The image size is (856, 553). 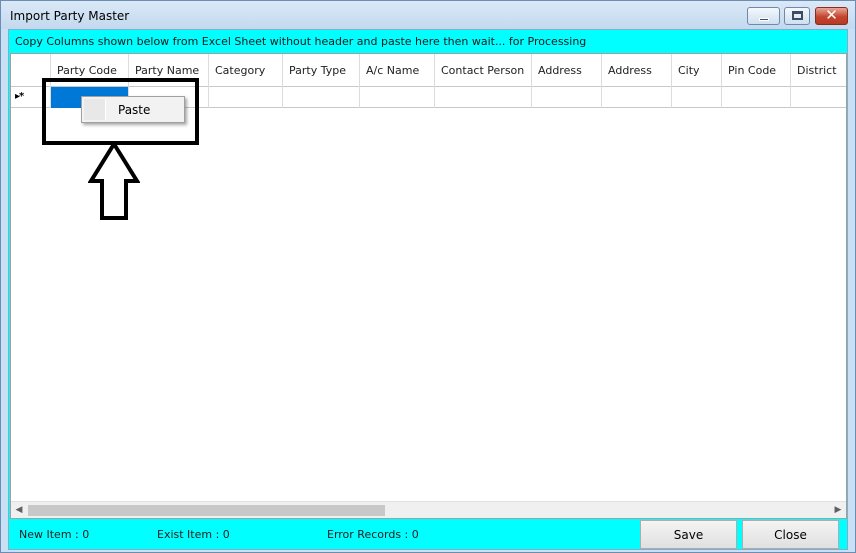 What do you see at coordinates (818, 97) in the screenshot?
I see `cell-district` at bounding box center [818, 97].